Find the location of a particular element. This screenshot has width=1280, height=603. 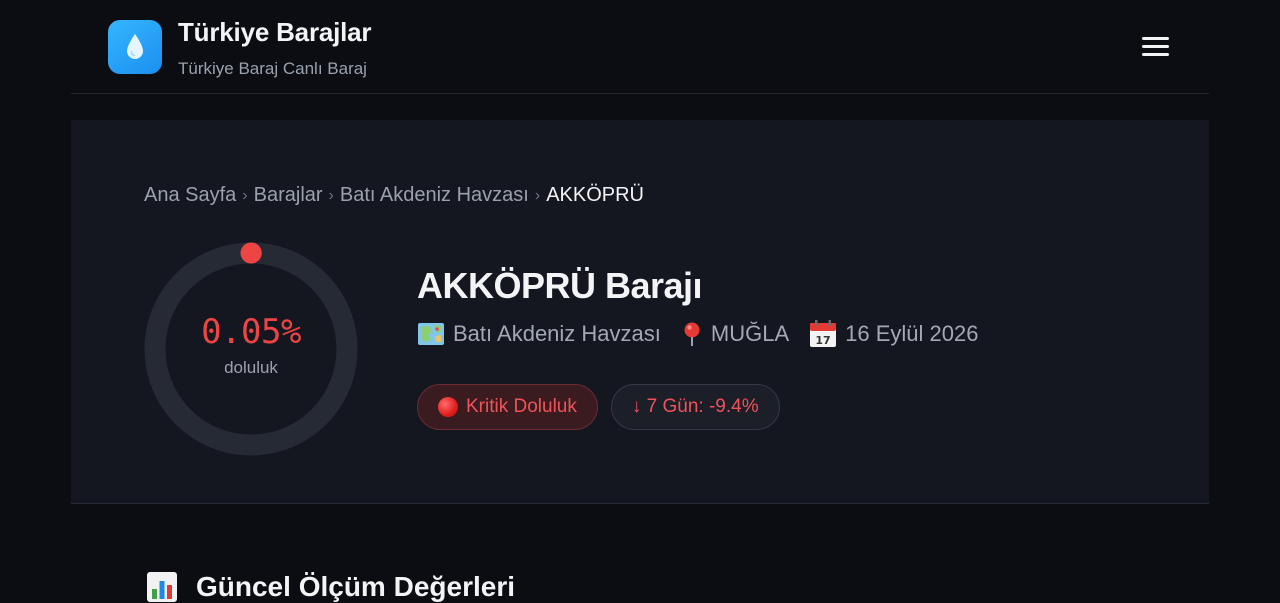

red-circle-icon is located at coordinates (448, 407).